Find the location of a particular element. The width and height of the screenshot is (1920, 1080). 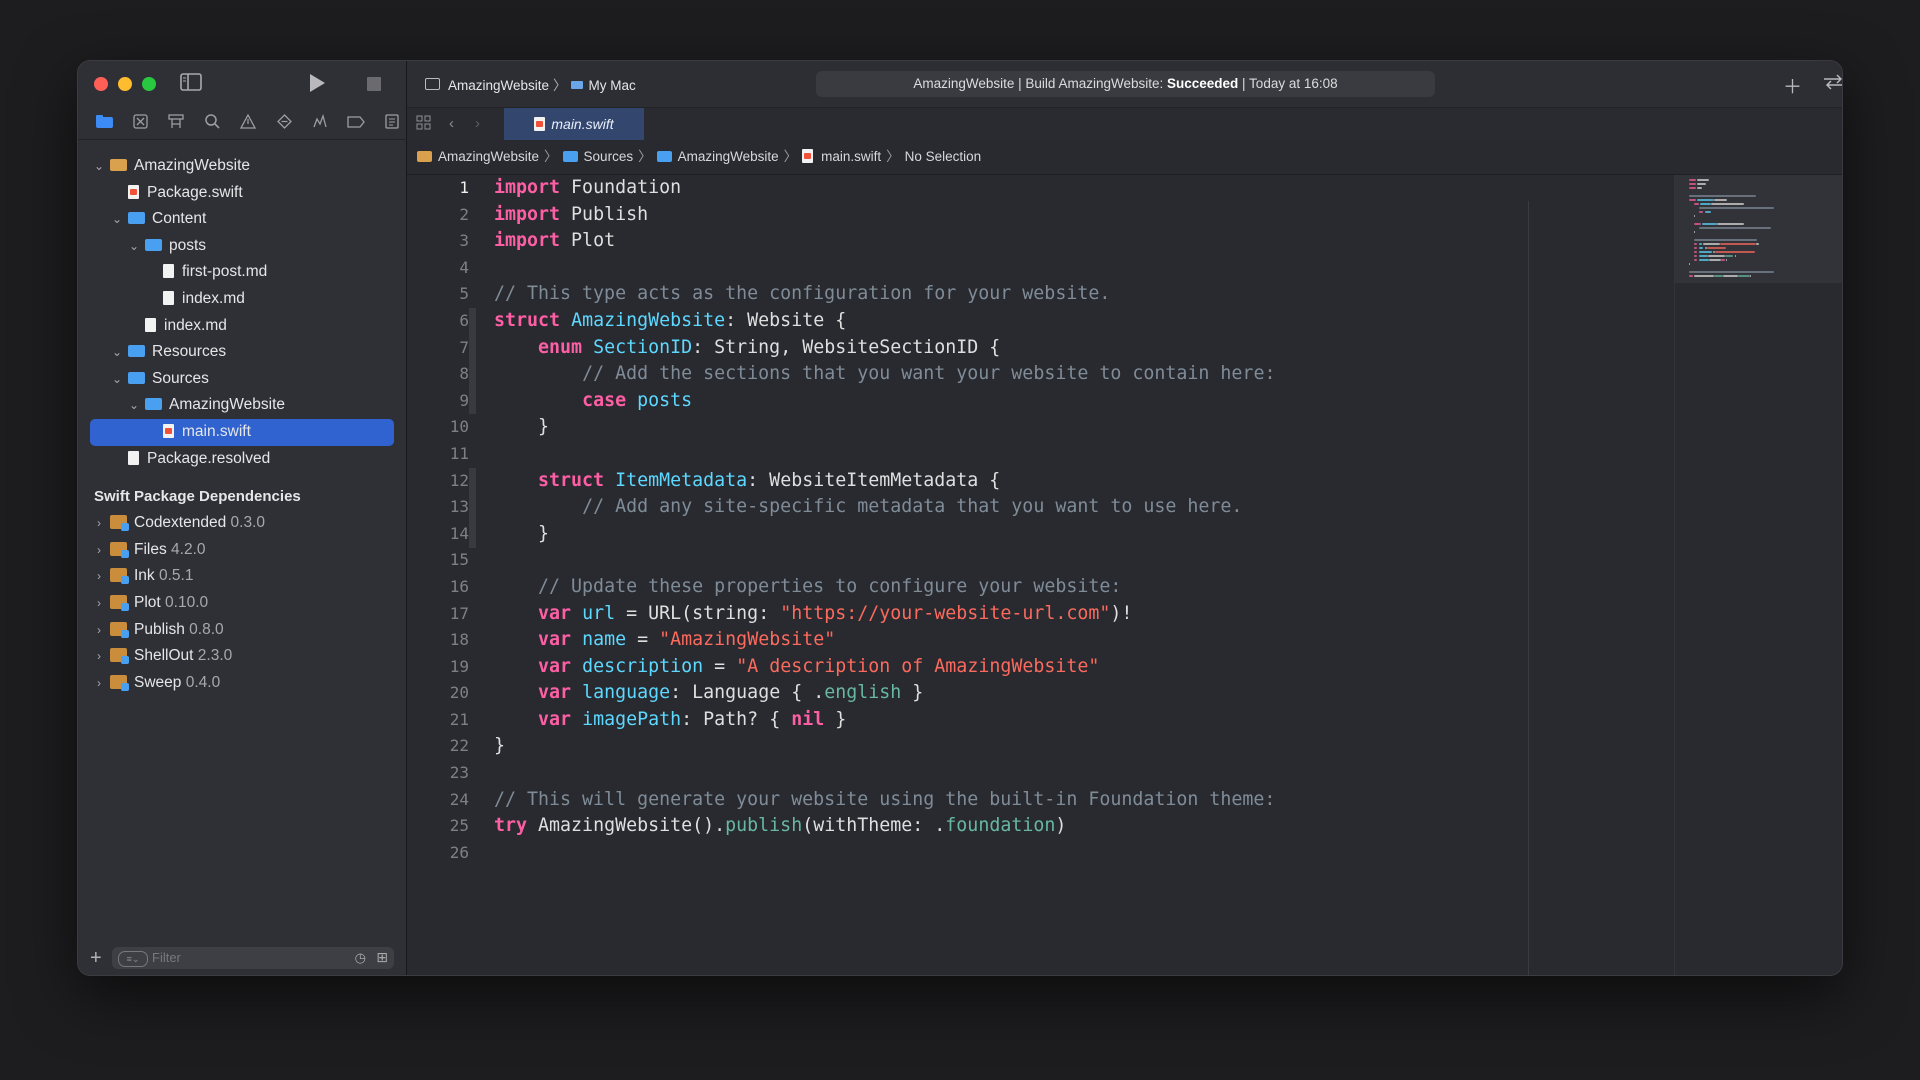

tree-row-content: ⌄ Content is located at coordinates (242, 219).